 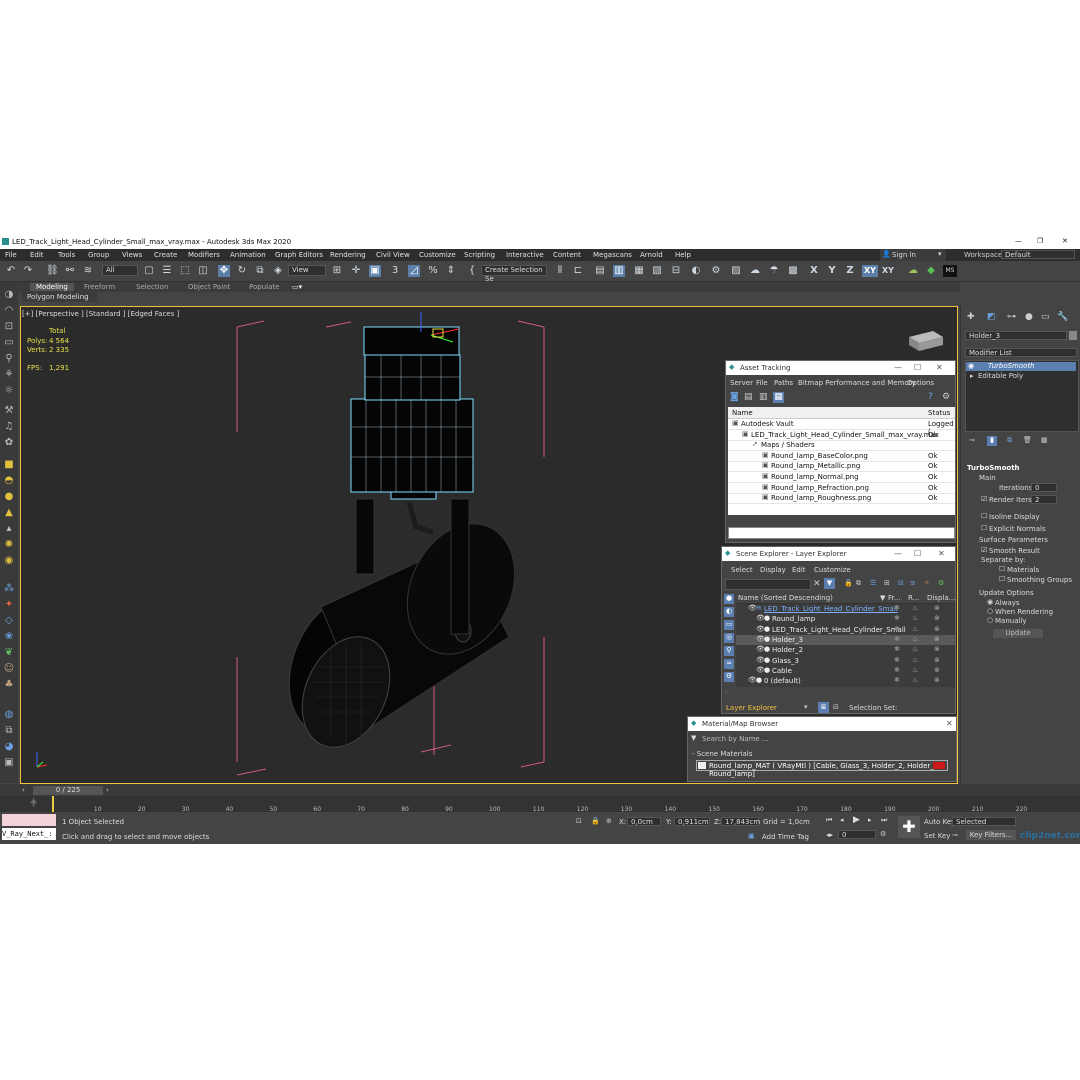 What do you see at coordinates (9, 295) in the screenshot?
I see `create-panel-icon: ◑` at bounding box center [9, 295].